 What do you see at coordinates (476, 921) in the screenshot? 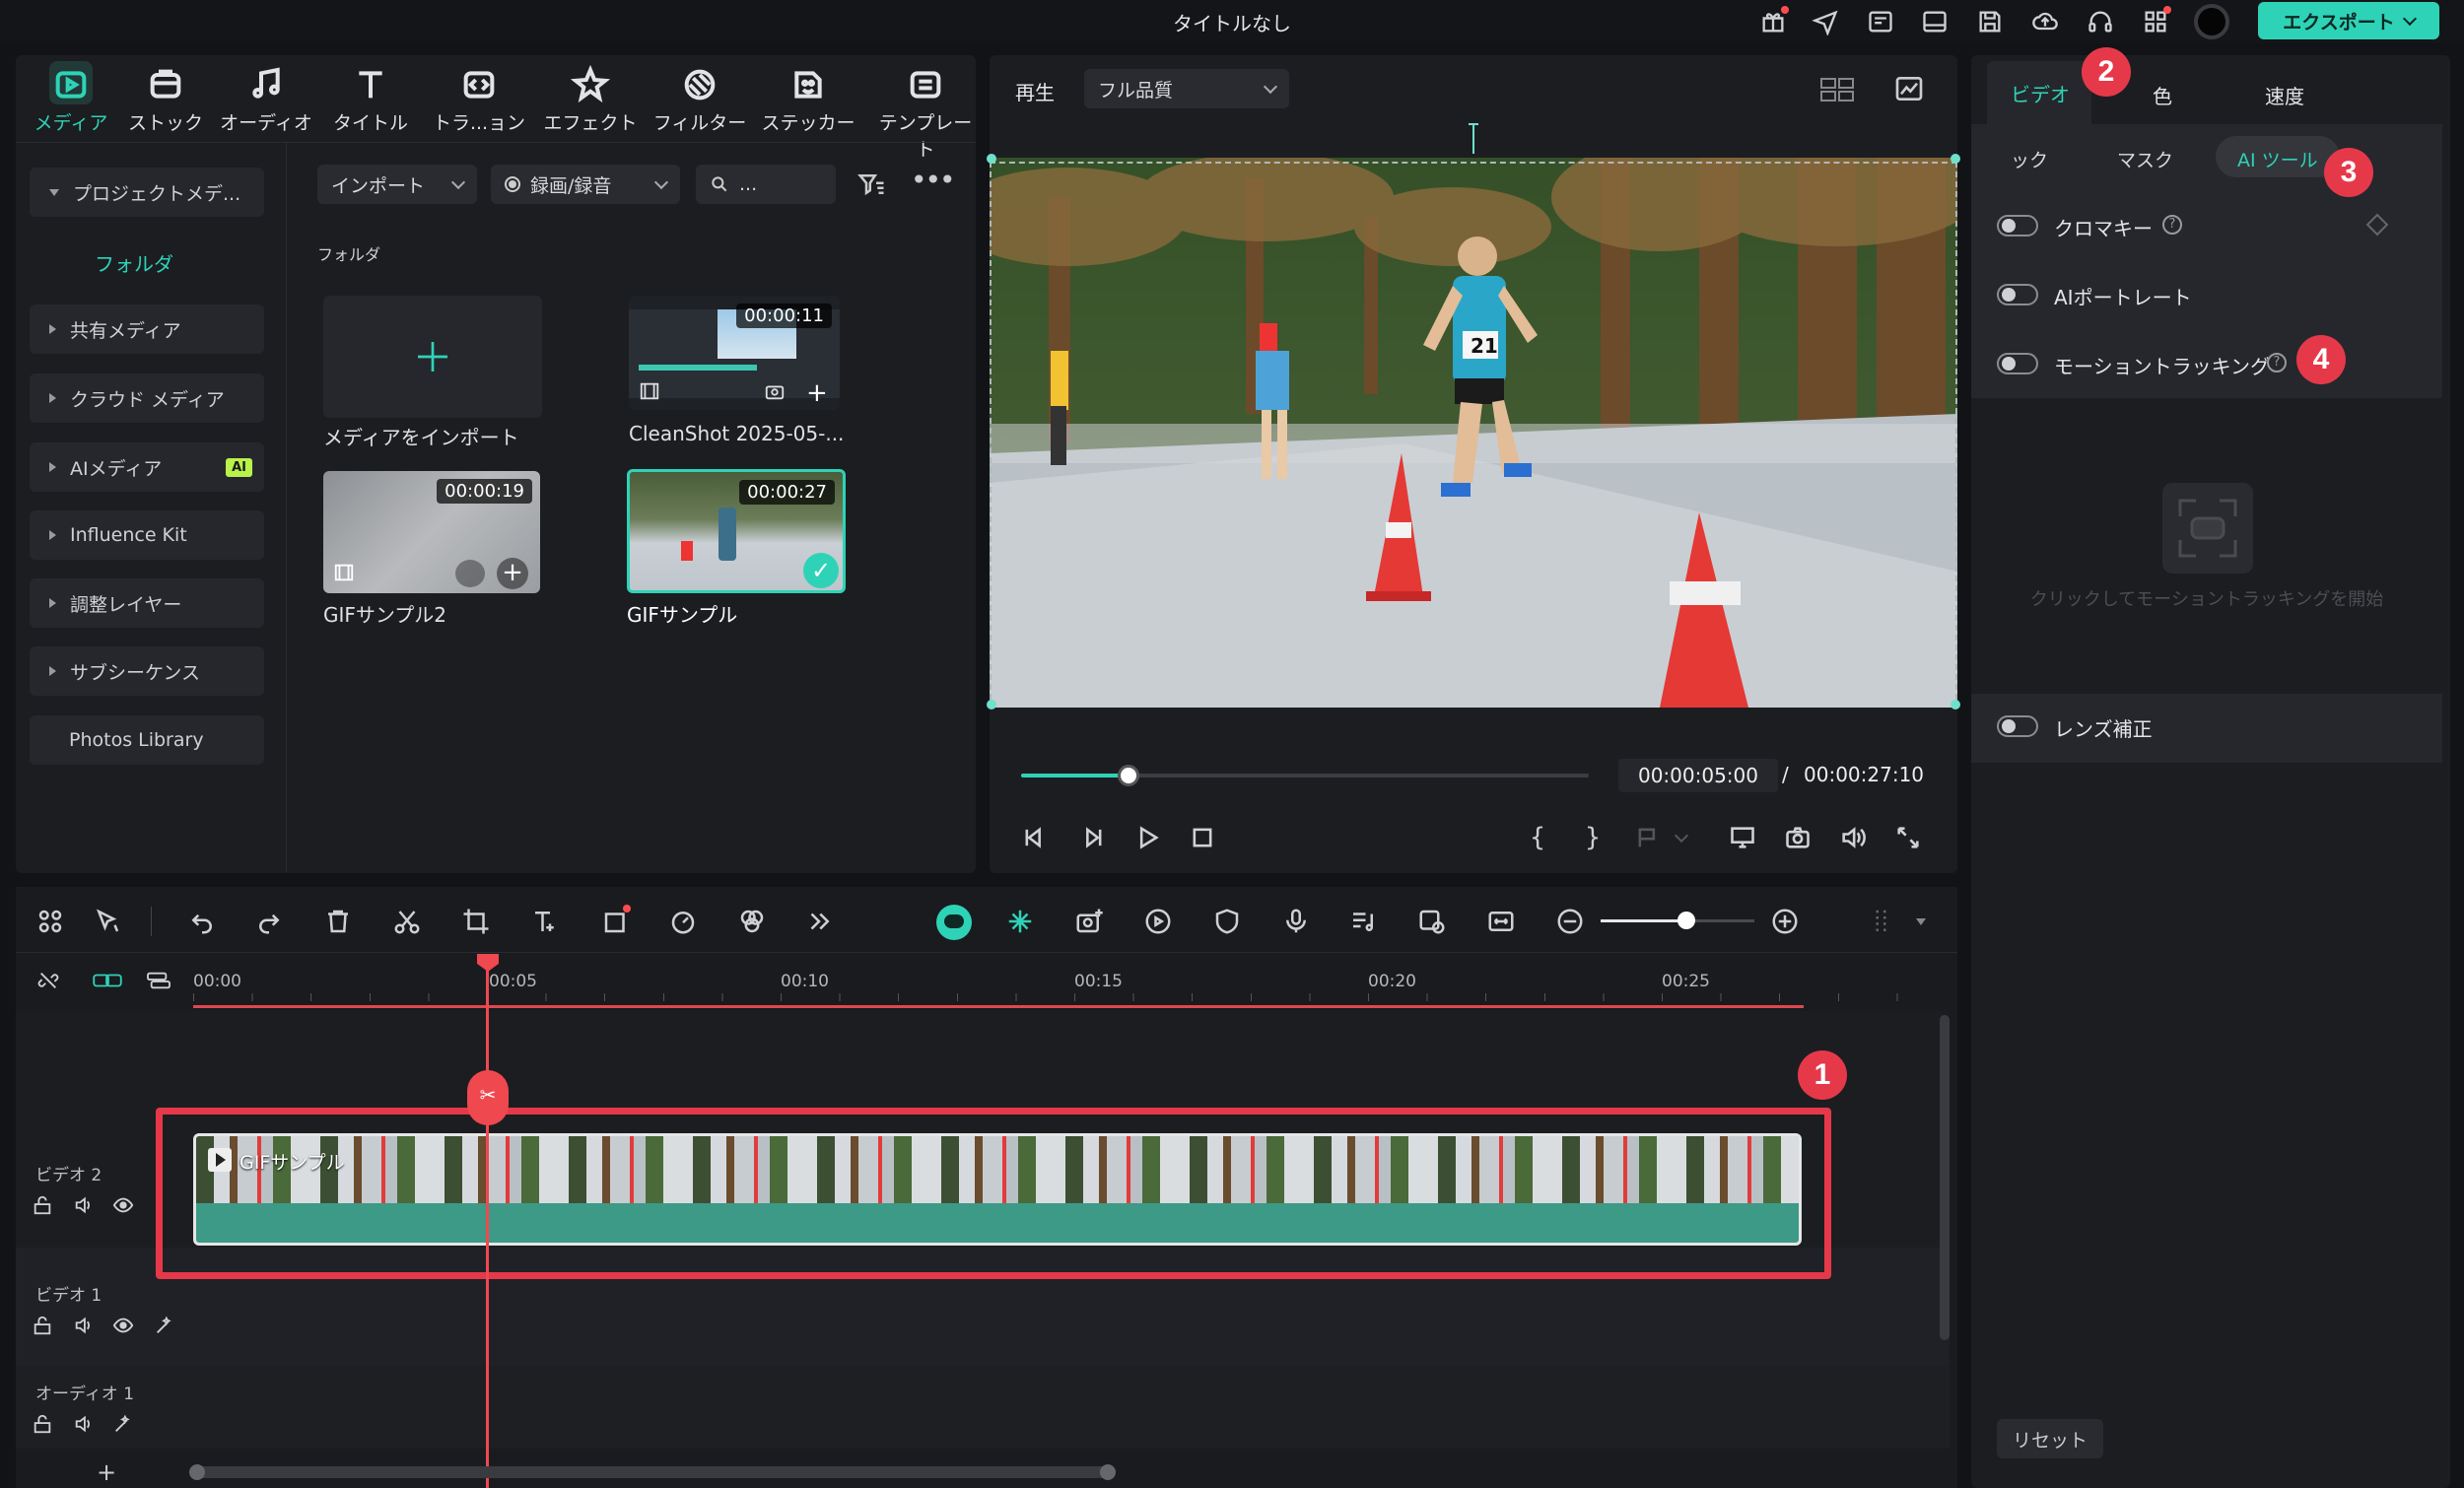
I see `crop-icon` at bounding box center [476, 921].